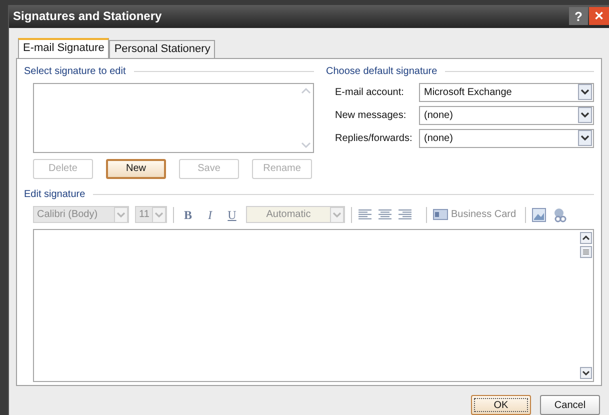 This screenshot has height=415, width=609. What do you see at coordinates (382, 71) in the screenshot?
I see `section-title: Choose default signature` at bounding box center [382, 71].